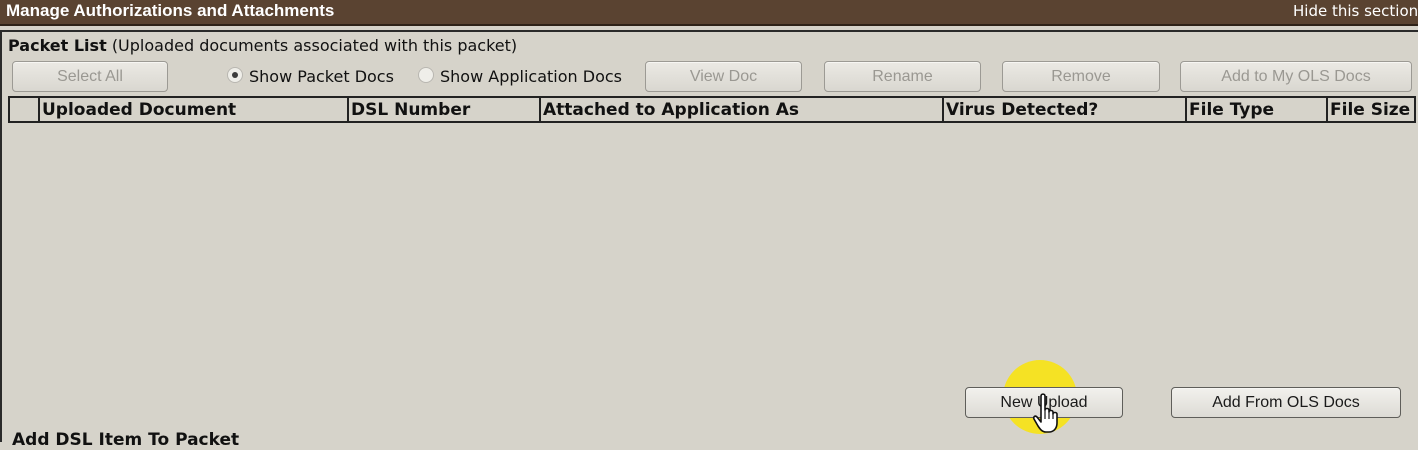 The image size is (1418, 450). What do you see at coordinates (443, 109) in the screenshot?
I see `column-dsl-number: DSL Number` at bounding box center [443, 109].